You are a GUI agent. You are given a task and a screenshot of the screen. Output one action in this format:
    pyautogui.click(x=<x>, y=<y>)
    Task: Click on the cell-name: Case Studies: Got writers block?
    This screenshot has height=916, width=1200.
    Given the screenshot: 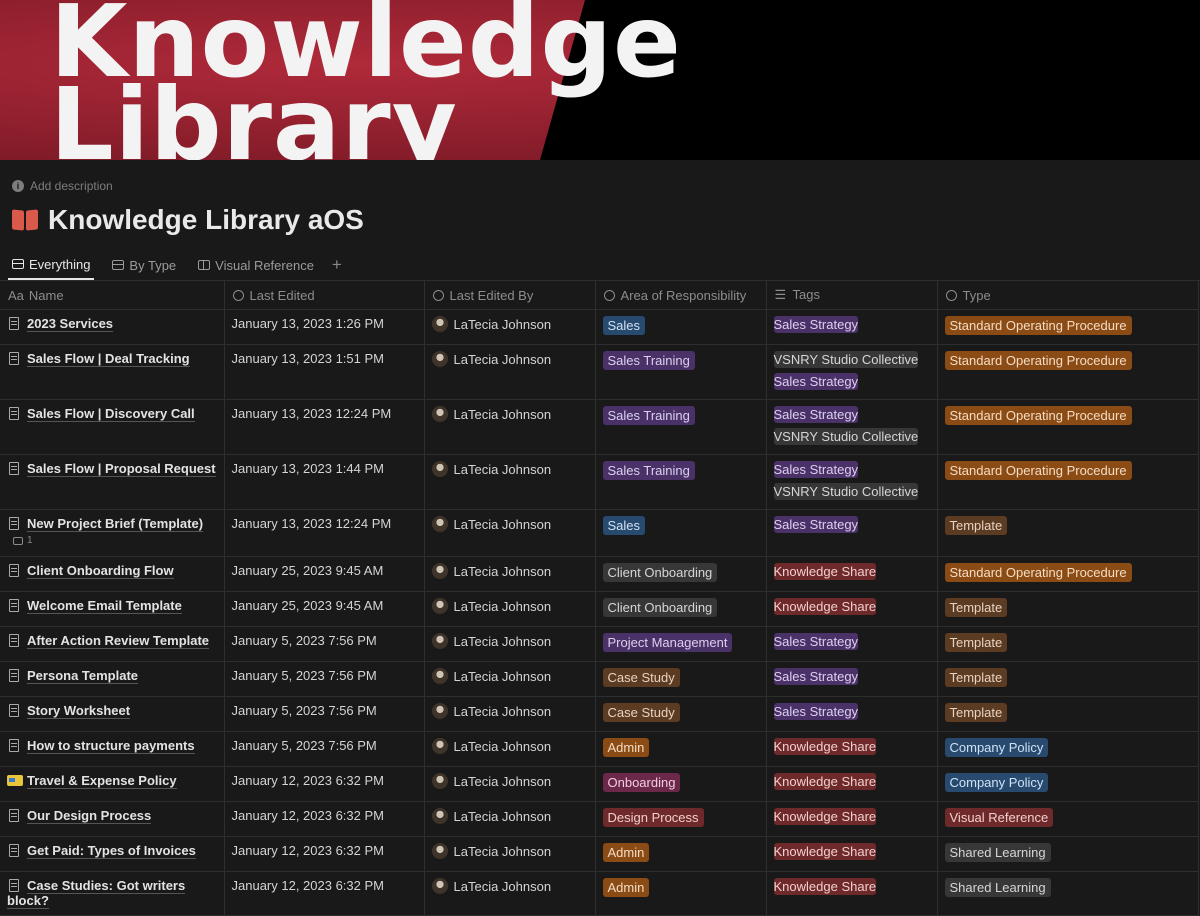 What is the action you would take?
    pyautogui.click(x=112, y=893)
    